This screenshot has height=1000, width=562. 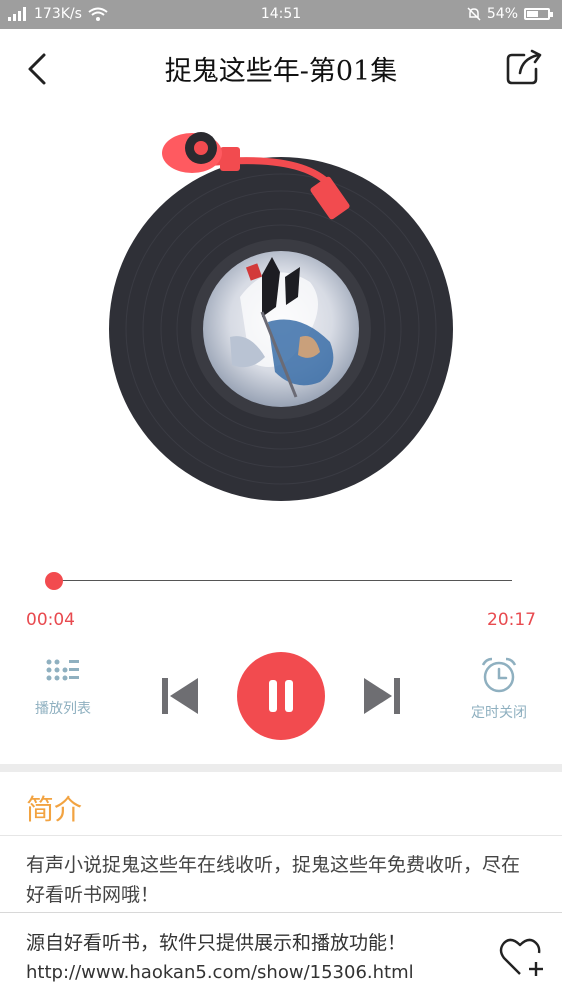 What do you see at coordinates (62, 670) in the screenshot?
I see `playlist-icon` at bounding box center [62, 670].